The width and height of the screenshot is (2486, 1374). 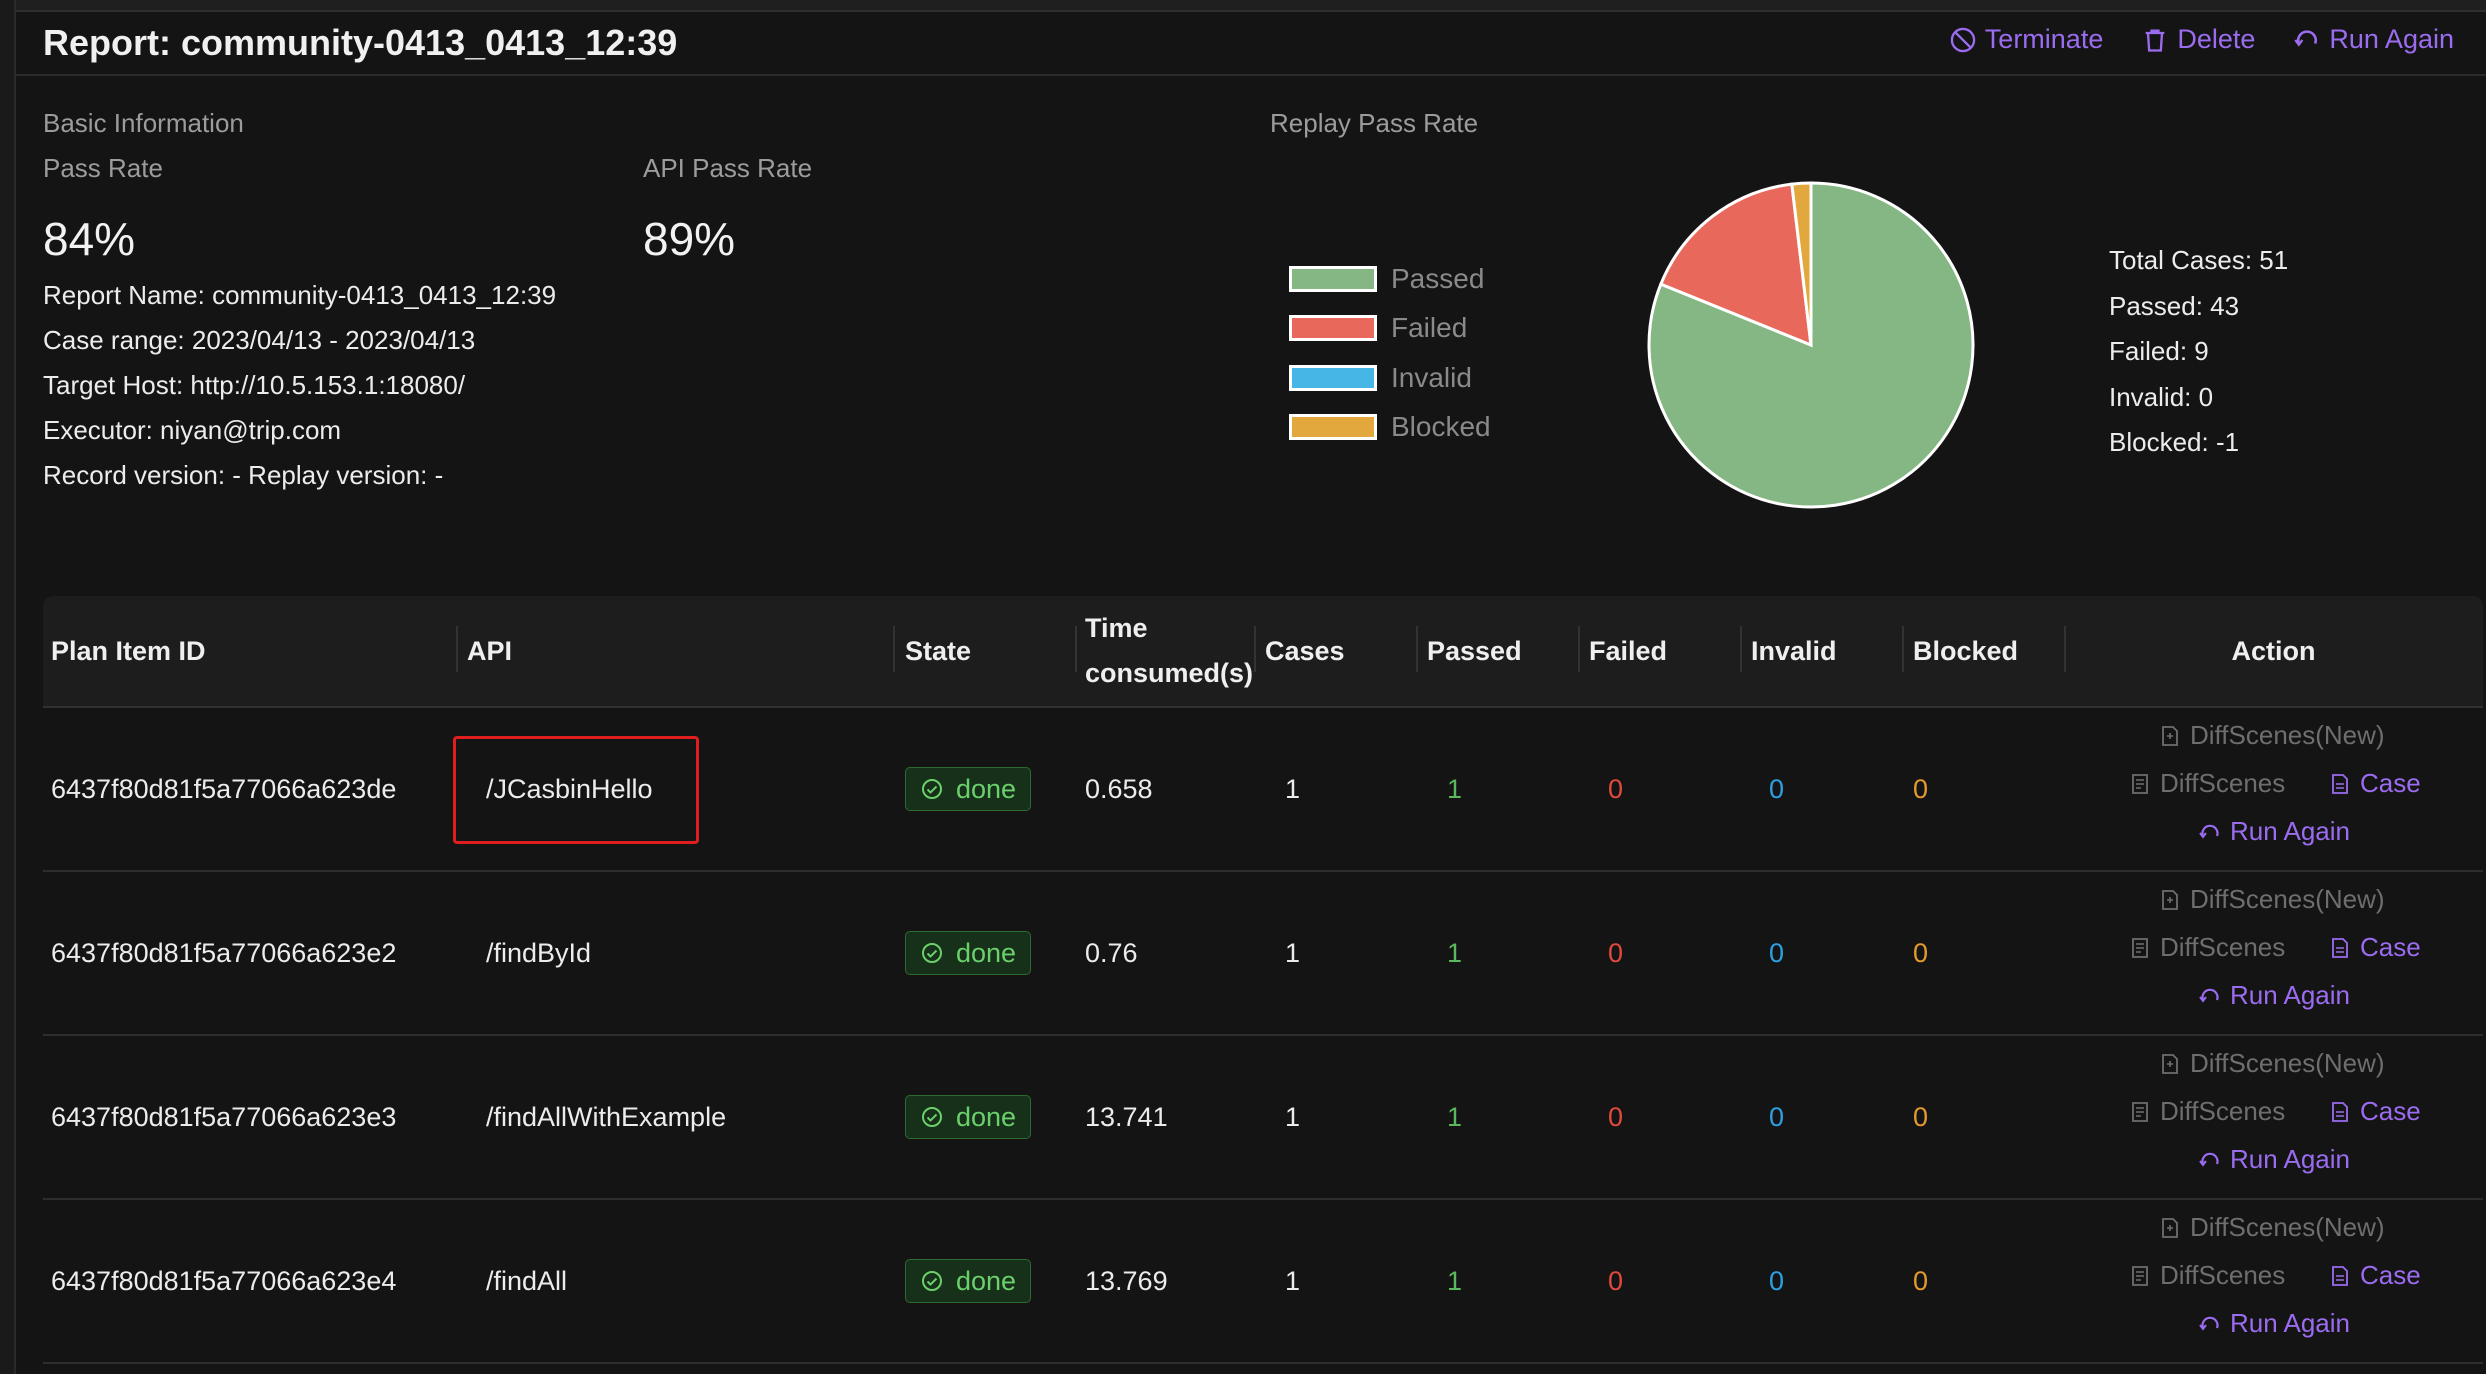 I want to click on stat-invalid: Invalid: 0, so click(x=2161, y=396).